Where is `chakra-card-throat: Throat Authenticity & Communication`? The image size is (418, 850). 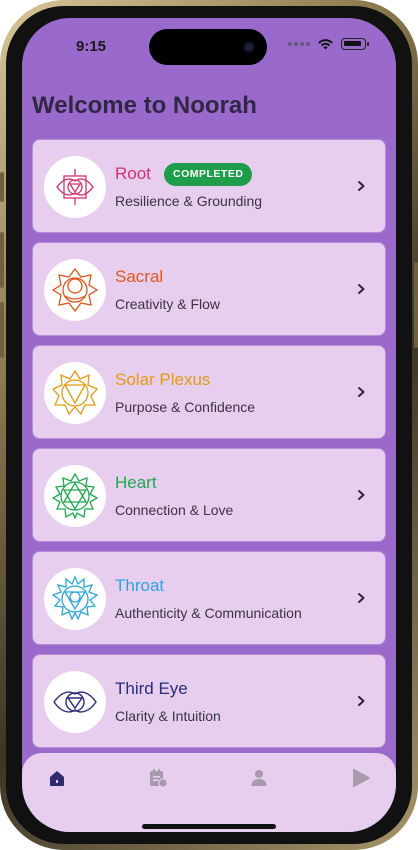 chakra-card-throat: Throat Authenticity & Communication is located at coordinates (209, 598).